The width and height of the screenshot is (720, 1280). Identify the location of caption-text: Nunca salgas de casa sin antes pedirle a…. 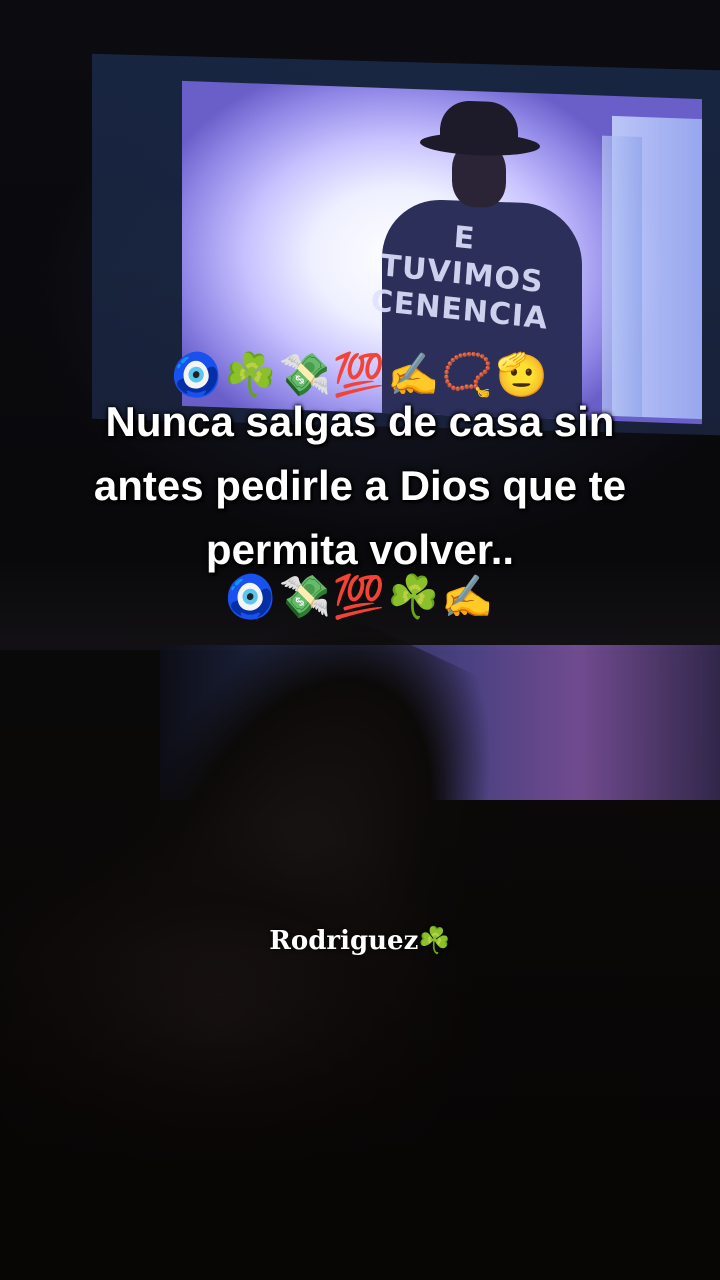
(360, 486).